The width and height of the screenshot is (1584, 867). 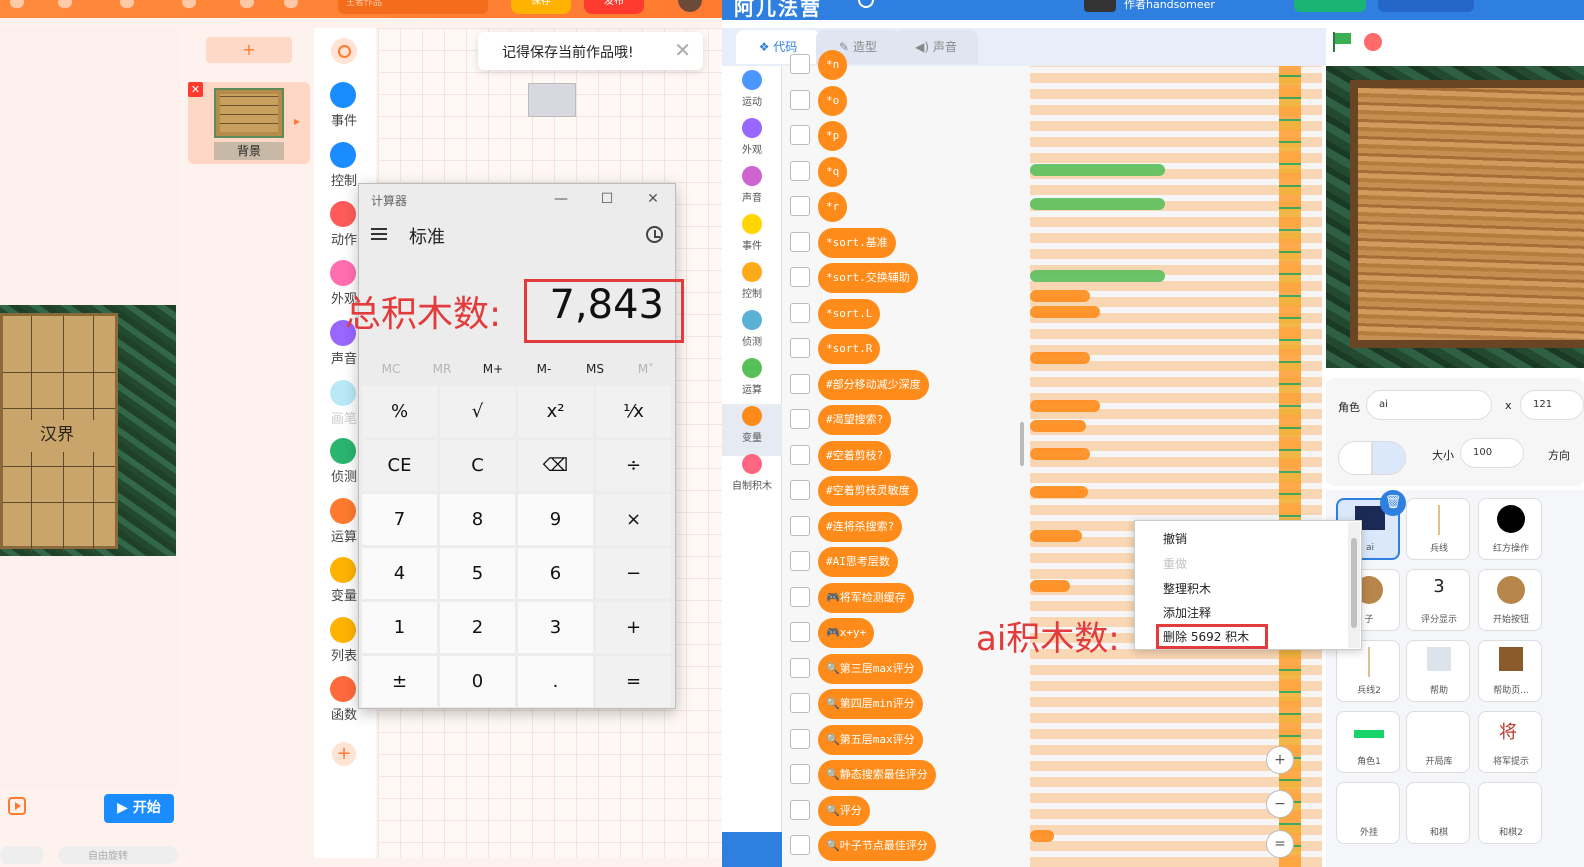 What do you see at coordinates (344, 754) in the screenshot?
I see `add-extension-button: +` at bounding box center [344, 754].